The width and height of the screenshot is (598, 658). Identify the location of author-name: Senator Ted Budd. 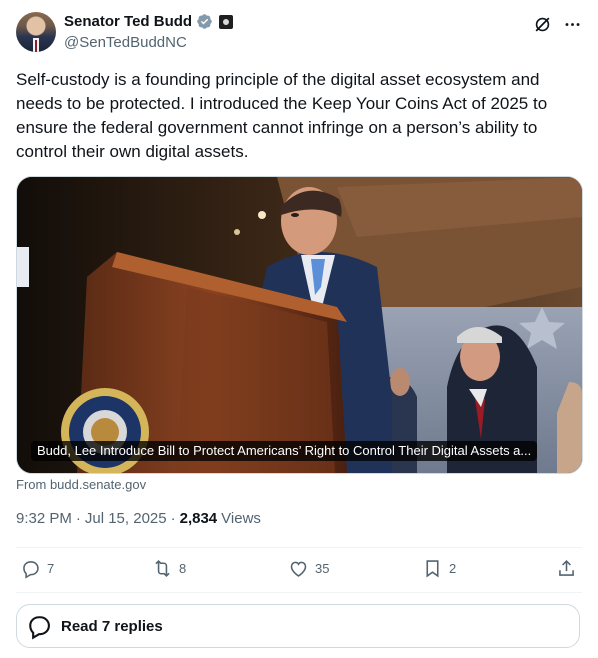
(128, 21).